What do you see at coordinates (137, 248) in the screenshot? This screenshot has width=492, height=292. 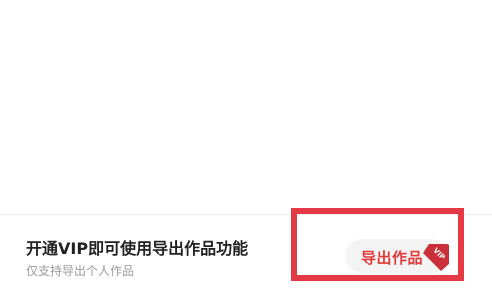 I see `vip-promo-title: 开通VIP即可使用导出作品功能` at bounding box center [137, 248].